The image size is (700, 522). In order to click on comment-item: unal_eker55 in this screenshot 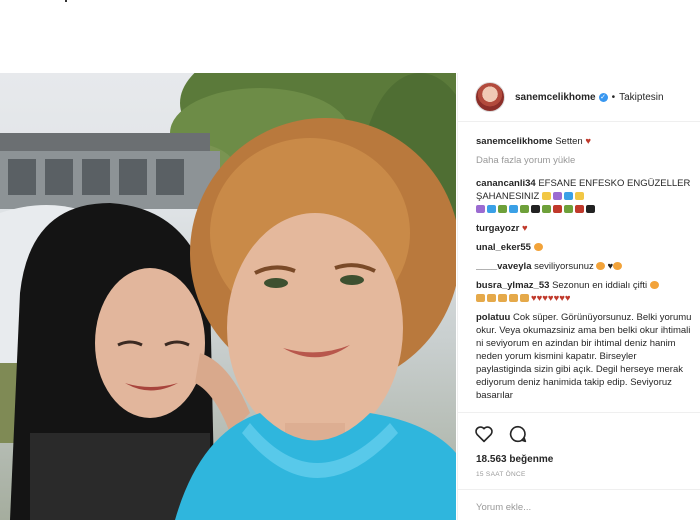, I will do `click(585, 247)`.